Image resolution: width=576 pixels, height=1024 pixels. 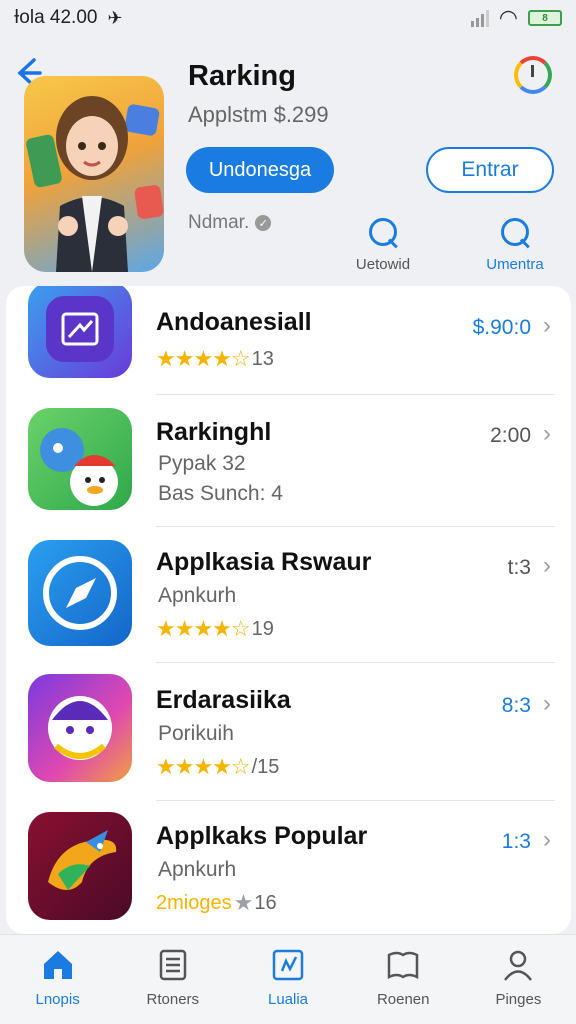 I want to click on status-bar: Ɨola 42.00 ✈ ◠ 8, so click(x=288, y=18).